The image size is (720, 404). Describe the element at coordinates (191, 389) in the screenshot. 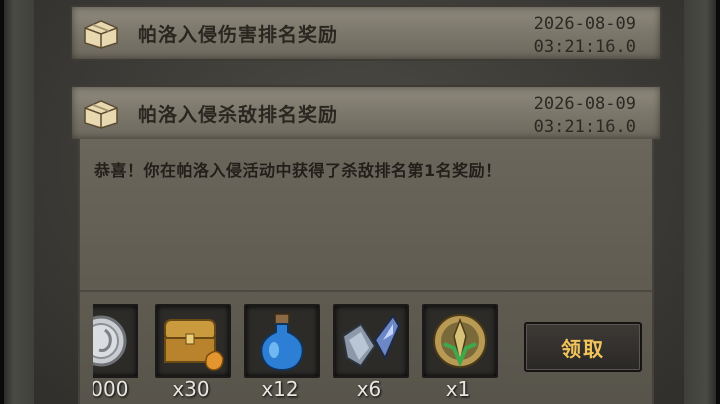

I see `reward-qty: x30` at that location.